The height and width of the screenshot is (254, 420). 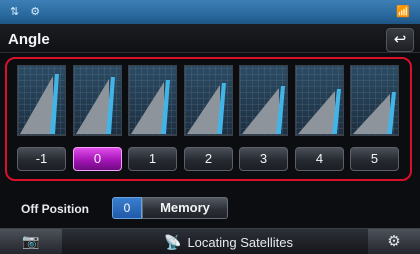 What do you see at coordinates (55, 209) in the screenshot?
I see `off-position-label: Off Position` at bounding box center [55, 209].